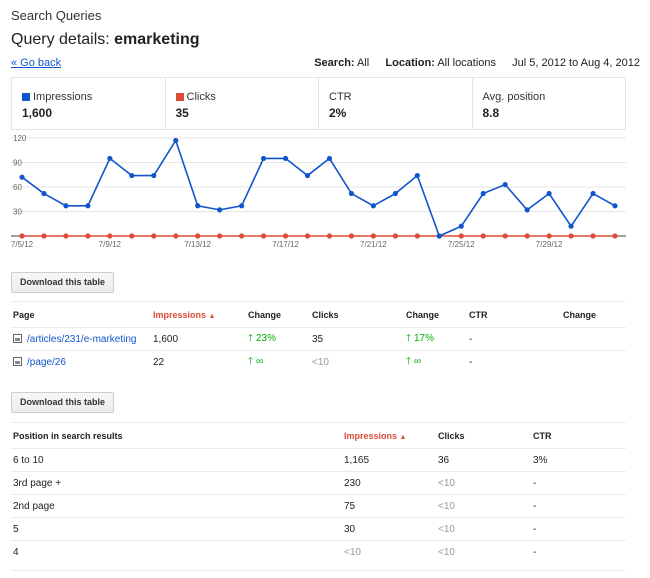  What do you see at coordinates (435, 314) in the screenshot?
I see `col-header-clicks-change: Change` at bounding box center [435, 314].